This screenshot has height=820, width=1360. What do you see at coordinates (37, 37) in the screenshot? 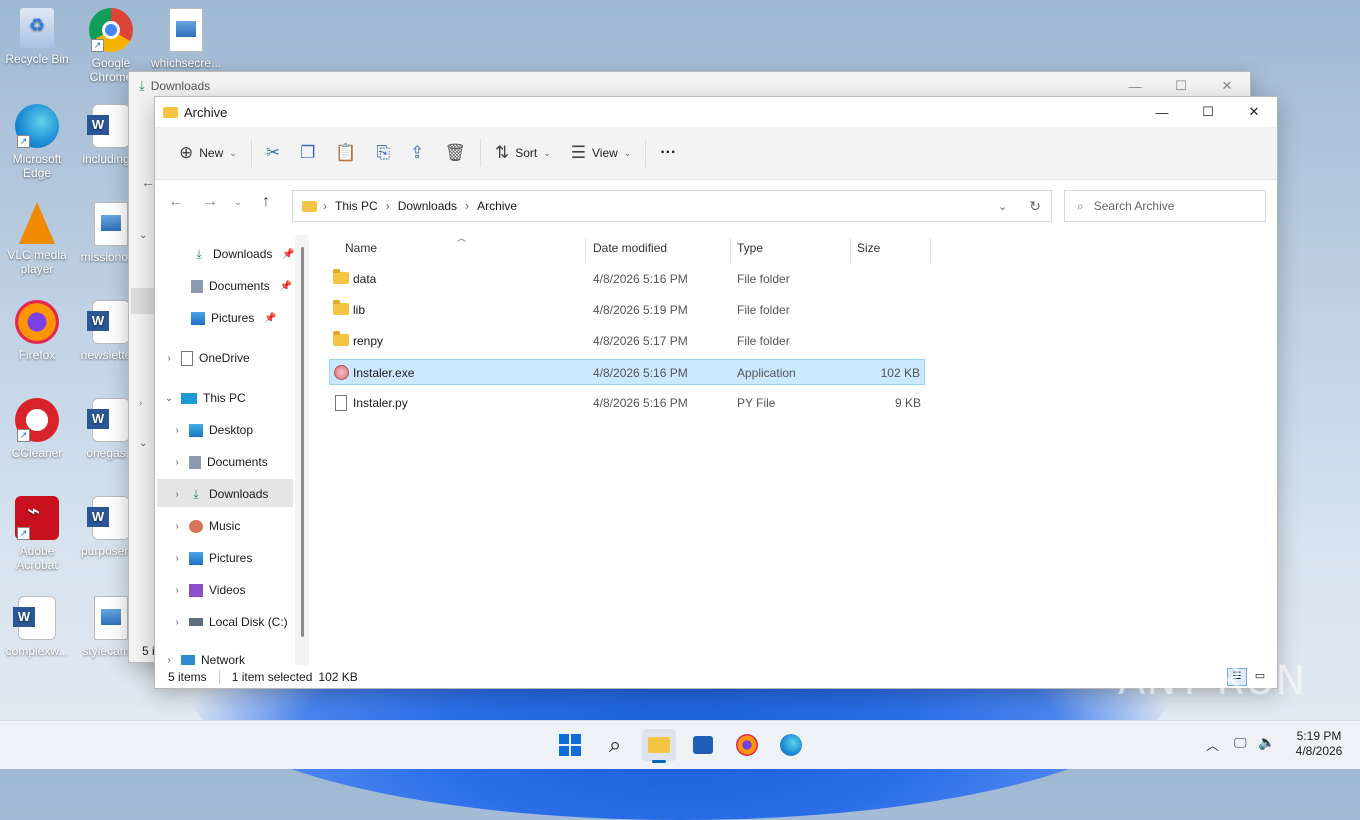
I see `desktop-icon-recycle-bin: ♻ Recycle Bin` at bounding box center [37, 37].